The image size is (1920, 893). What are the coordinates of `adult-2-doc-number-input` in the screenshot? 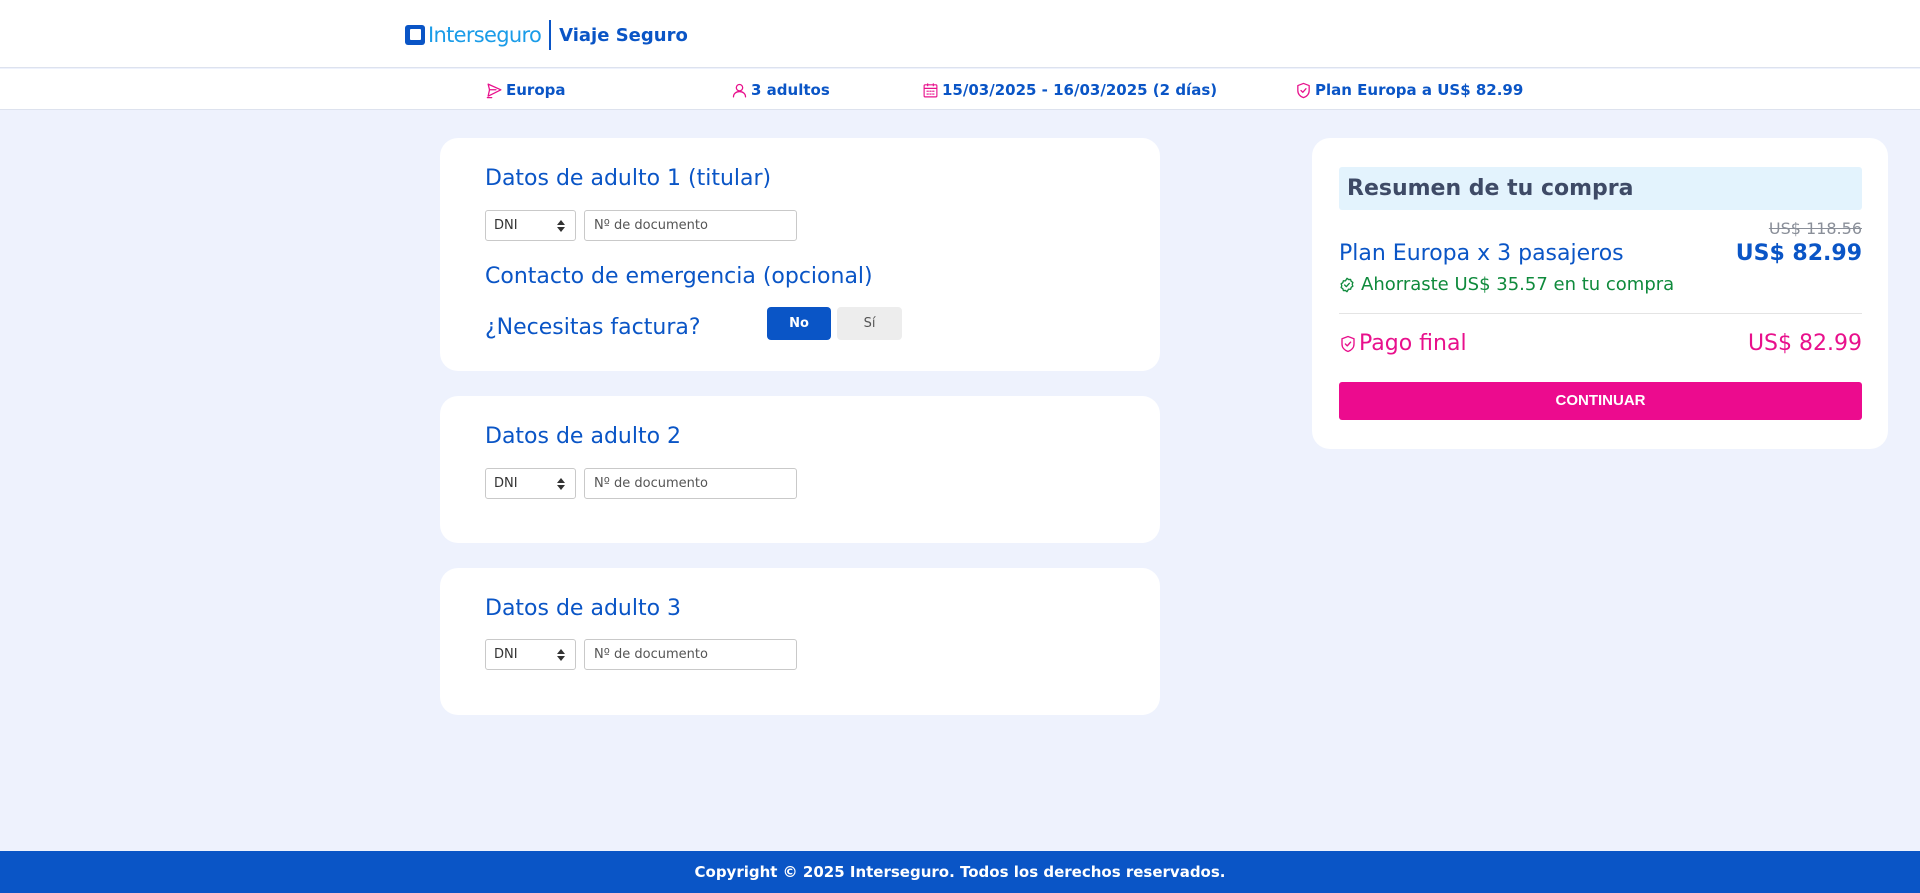 It's located at (690, 483).